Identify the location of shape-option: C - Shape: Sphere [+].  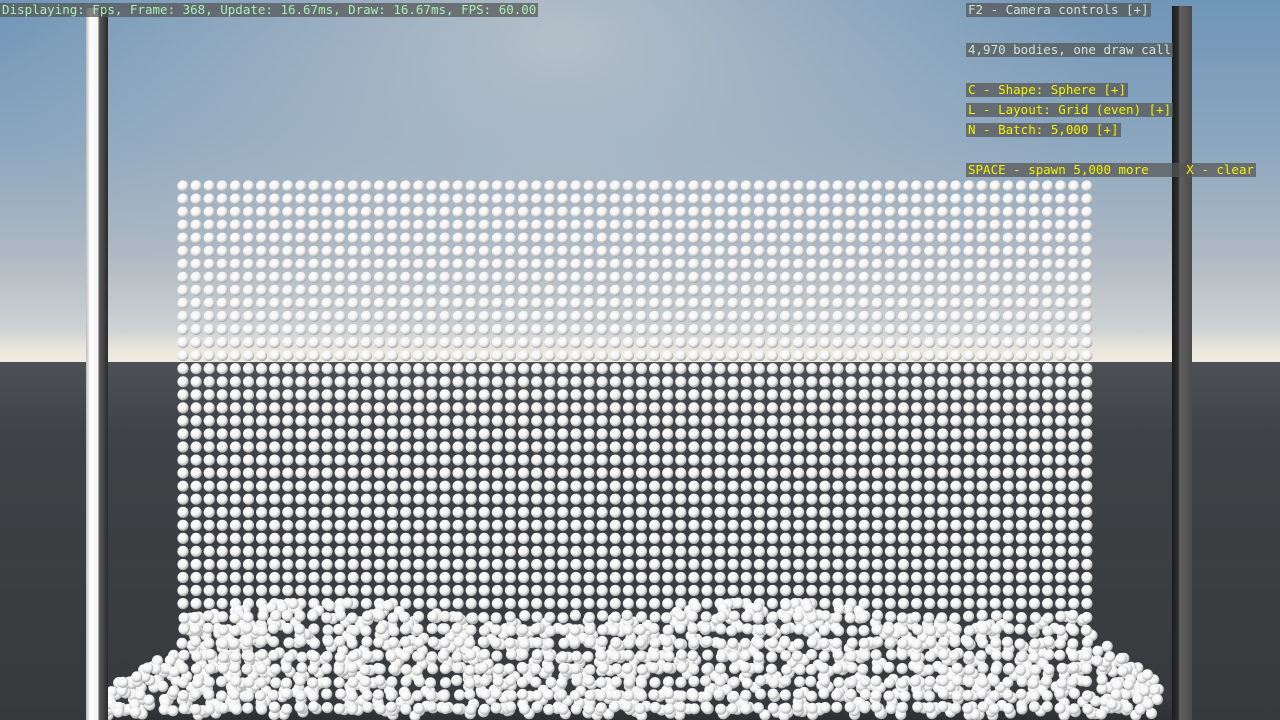
(1047, 90).